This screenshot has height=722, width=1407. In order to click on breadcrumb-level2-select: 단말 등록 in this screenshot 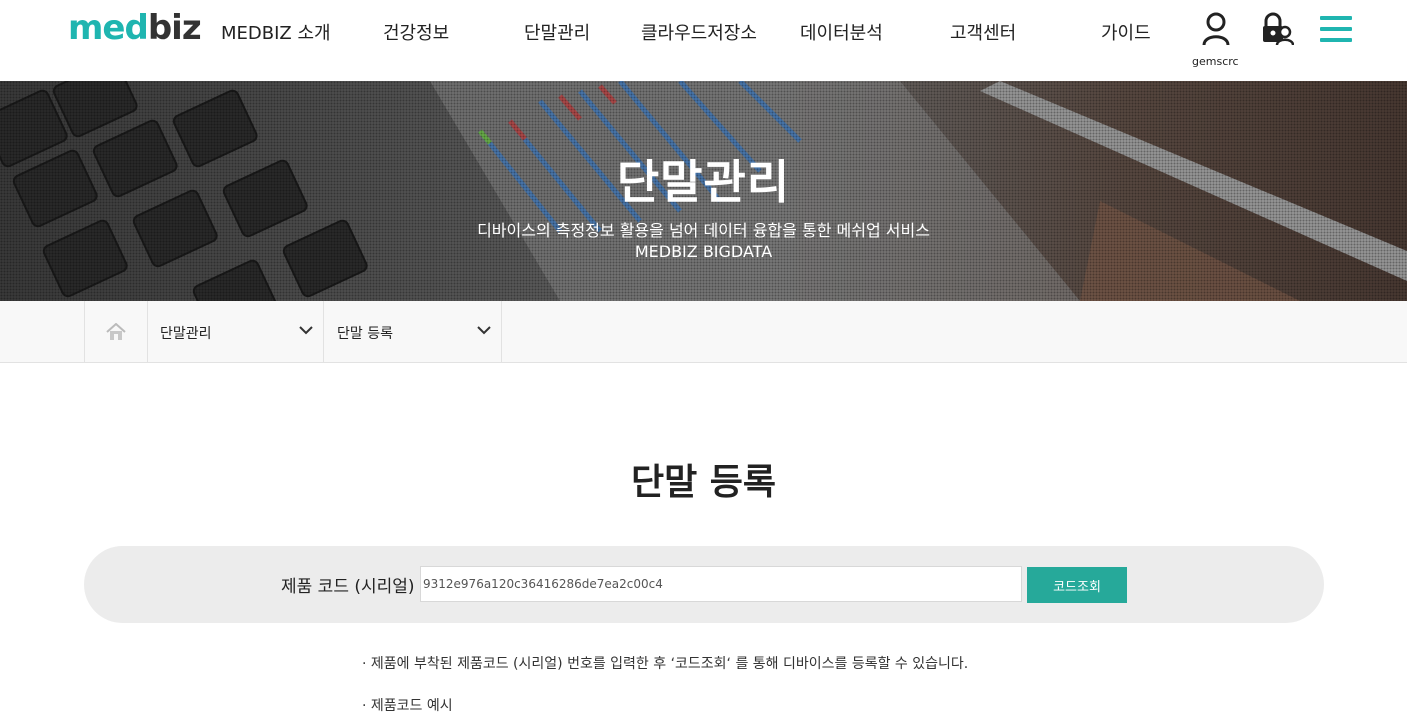, I will do `click(413, 331)`.